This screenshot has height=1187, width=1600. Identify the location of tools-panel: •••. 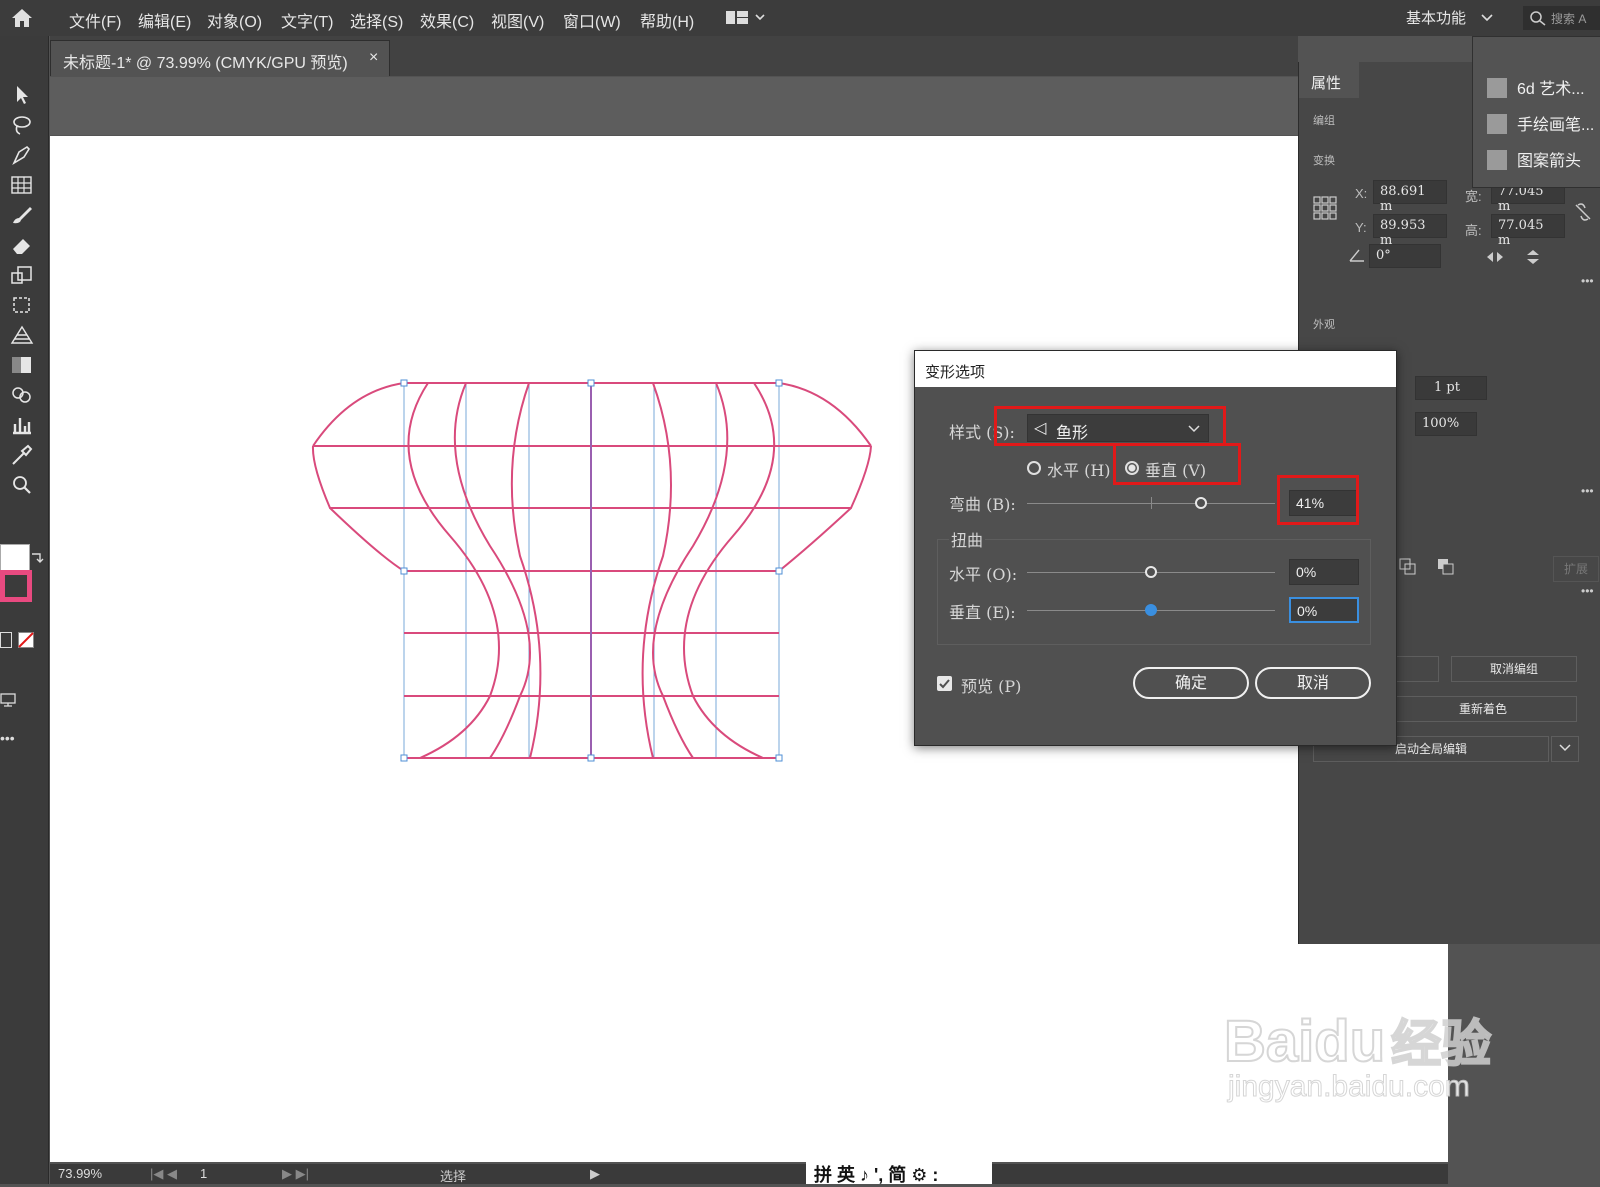
(24, 610).